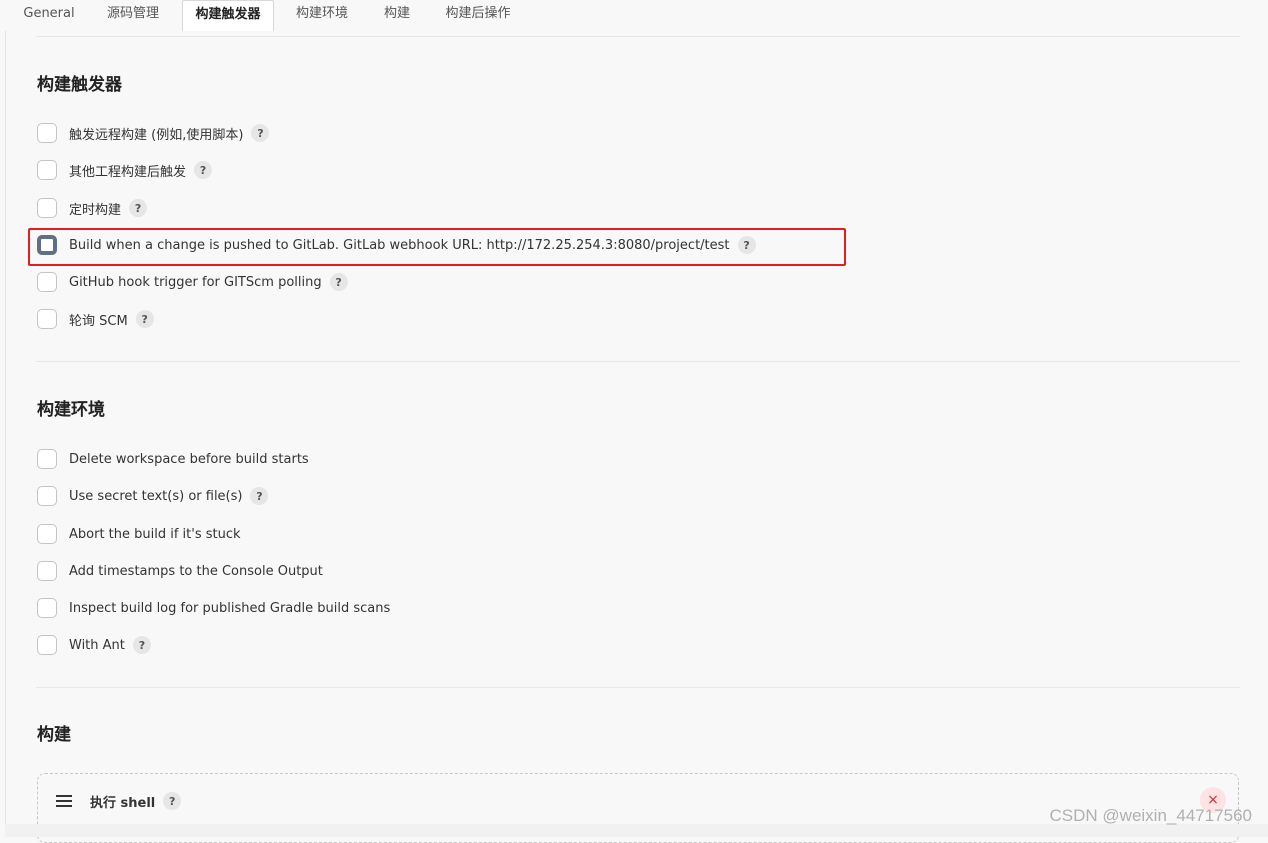 The image size is (1268, 843). What do you see at coordinates (95, 210) in the screenshot?
I see `option-label: 定时构建` at bounding box center [95, 210].